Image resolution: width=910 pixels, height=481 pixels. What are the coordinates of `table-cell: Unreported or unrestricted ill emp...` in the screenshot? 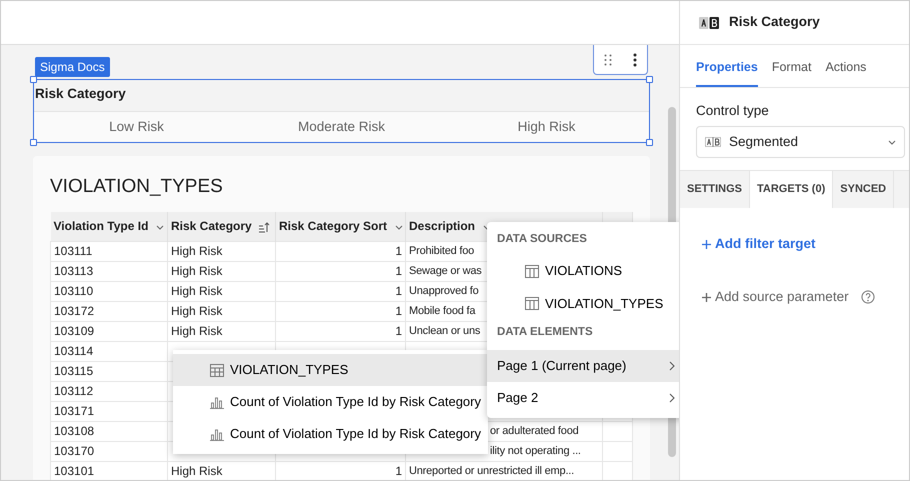 It's located at (504, 470).